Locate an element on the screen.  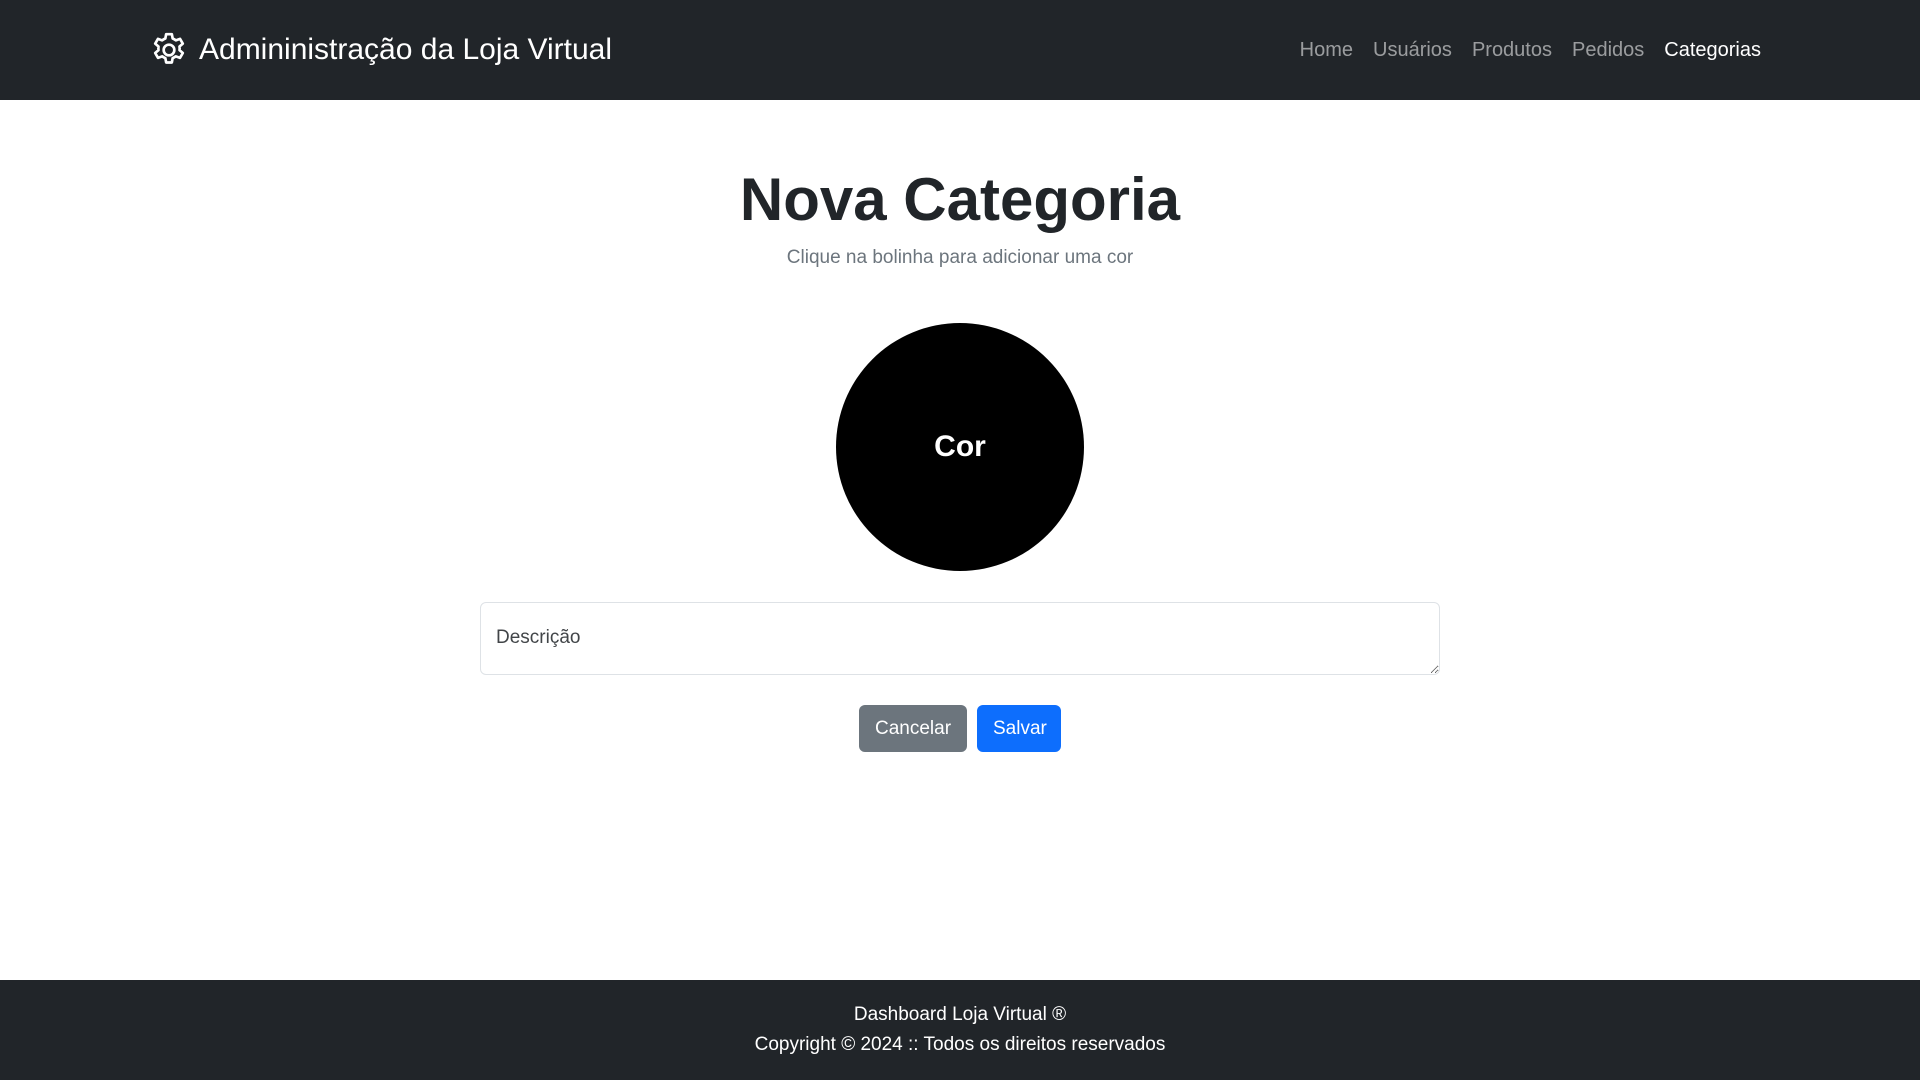
description-field-wrapper is located at coordinates (960, 638).